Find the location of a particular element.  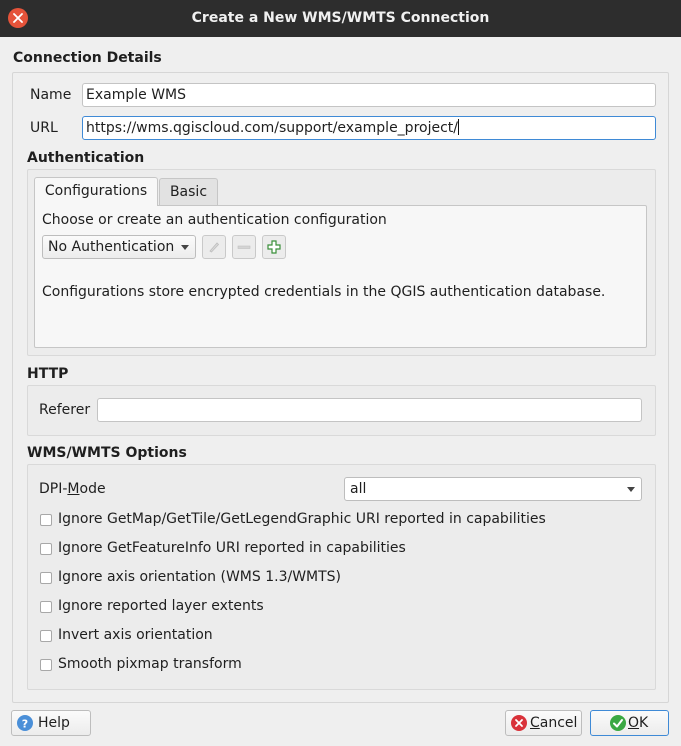

ok-label-rest: K is located at coordinates (644, 723).